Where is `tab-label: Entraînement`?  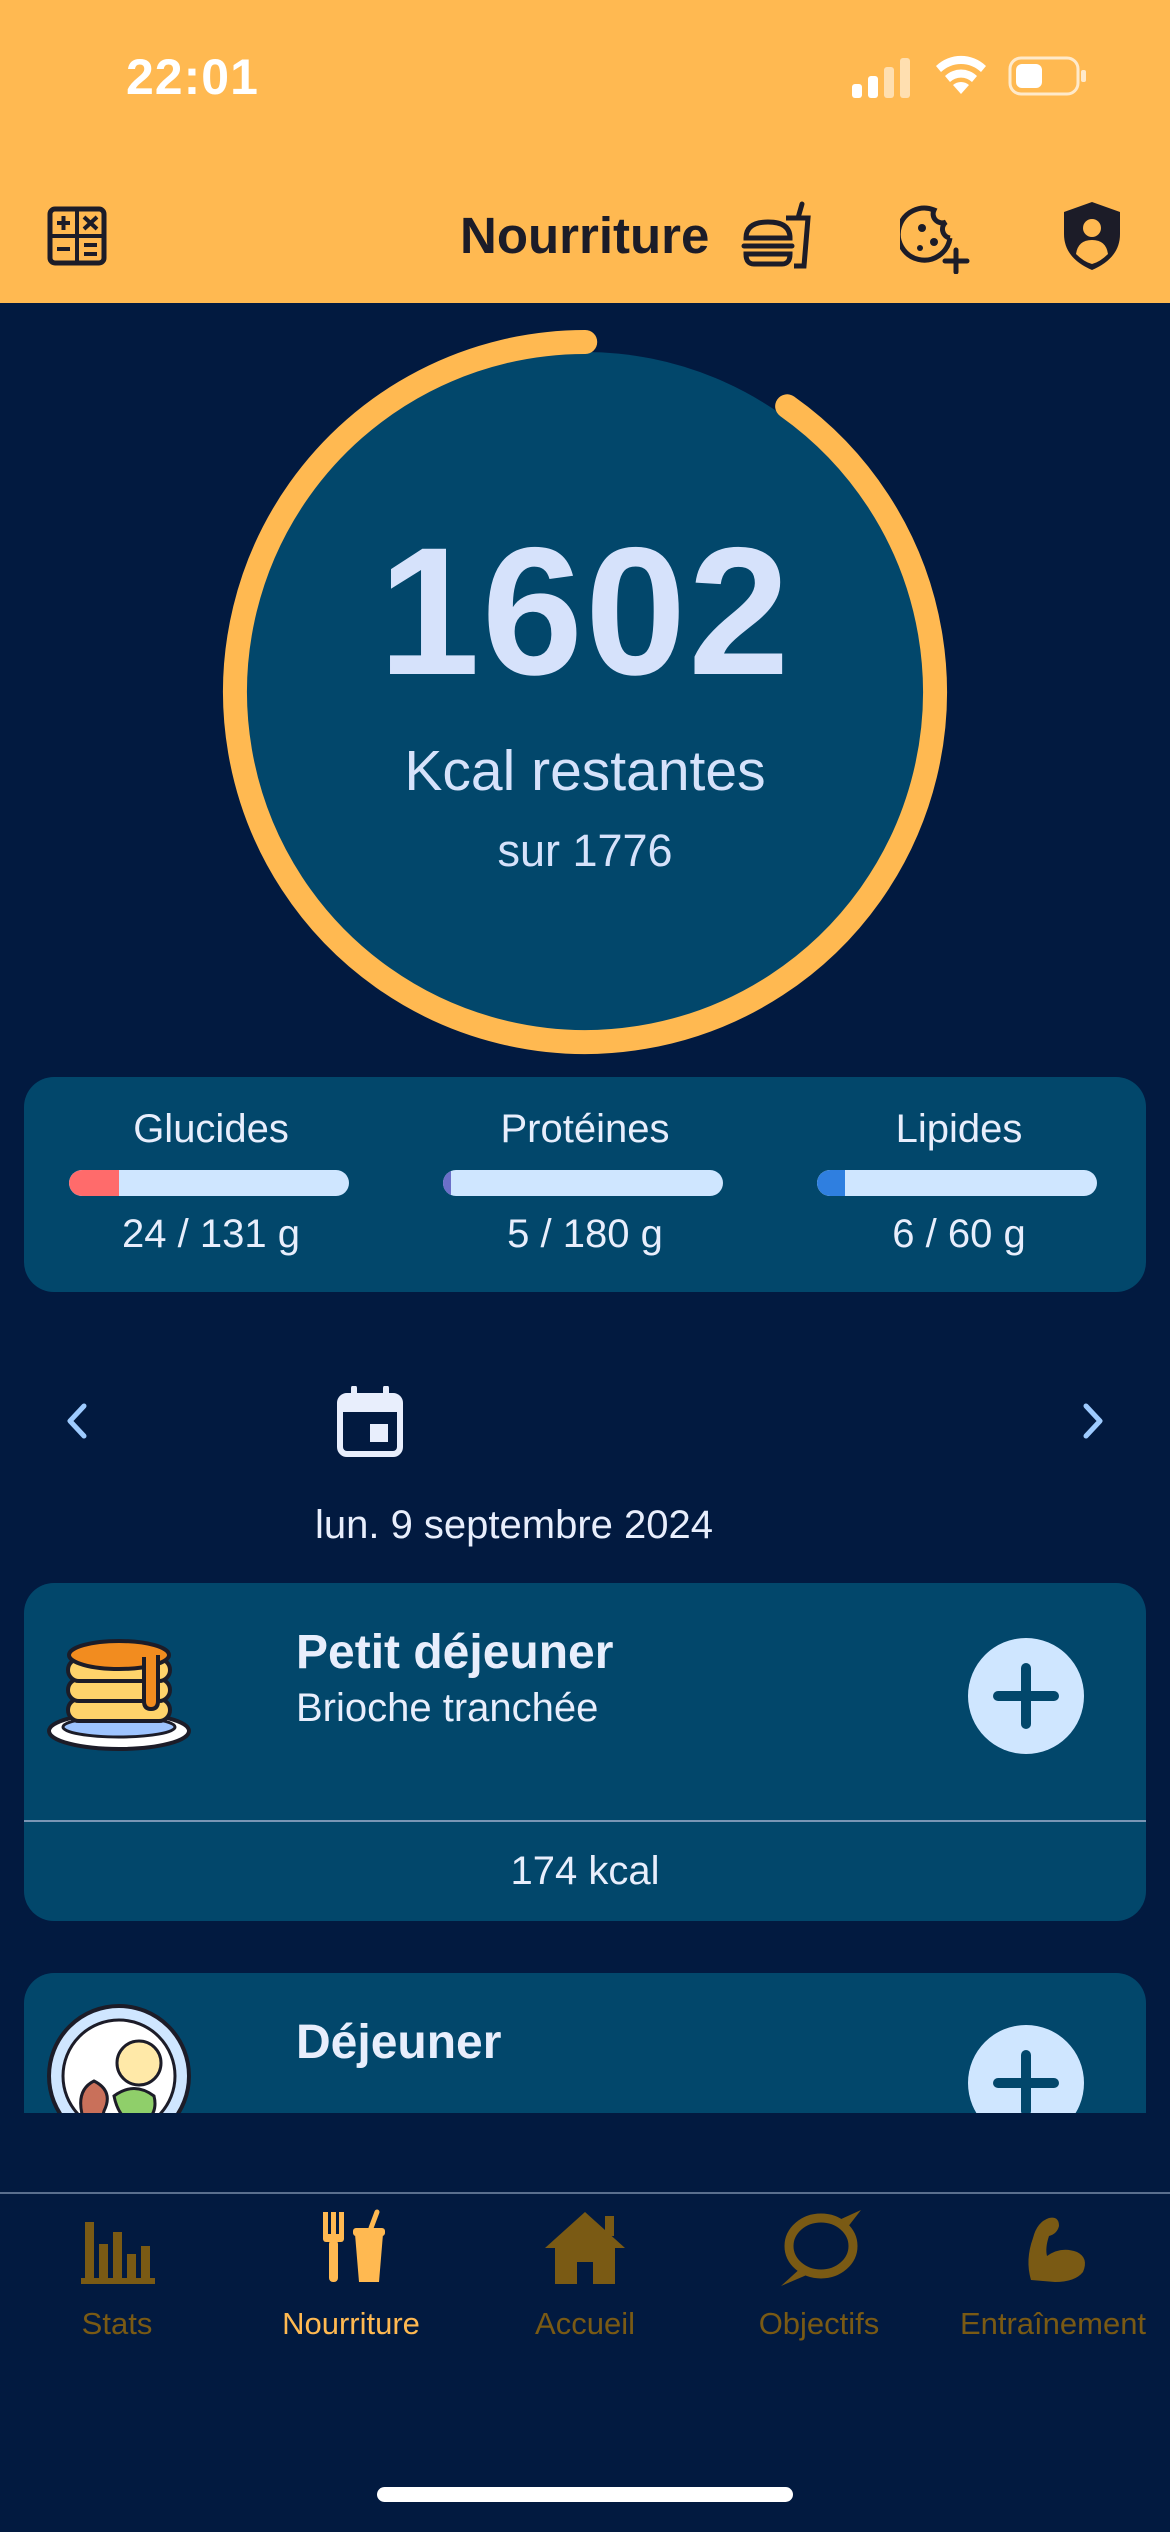 tab-label: Entraînement is located at coordinates (1053, 2323).